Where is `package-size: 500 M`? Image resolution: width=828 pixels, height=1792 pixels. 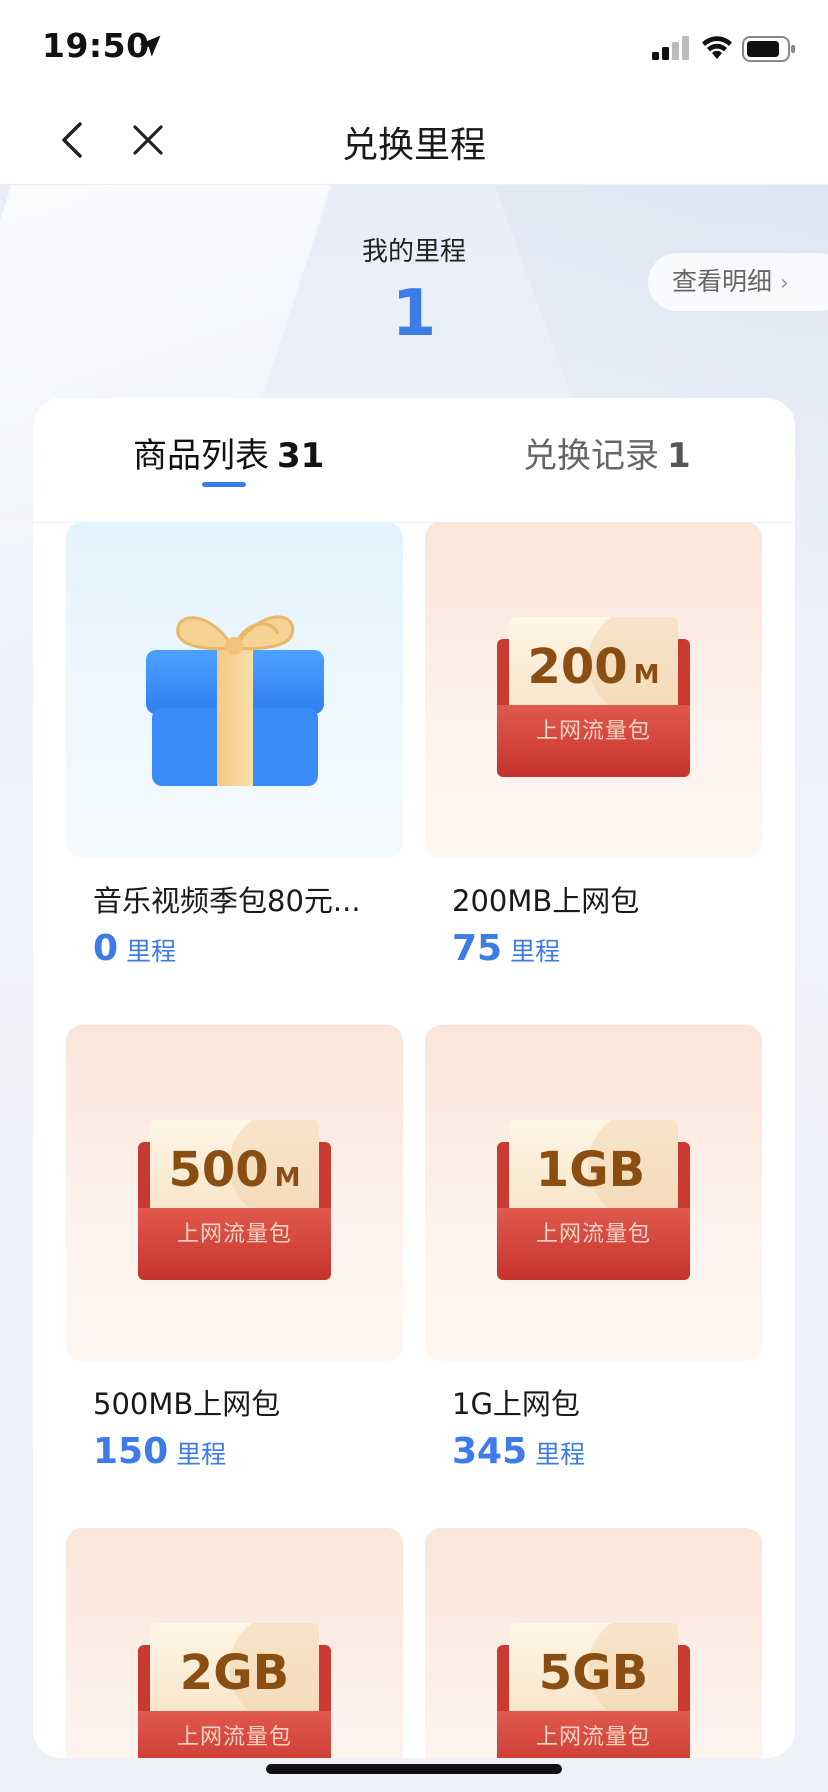
package-size: 500 M is located at coordinates (234, 1170).